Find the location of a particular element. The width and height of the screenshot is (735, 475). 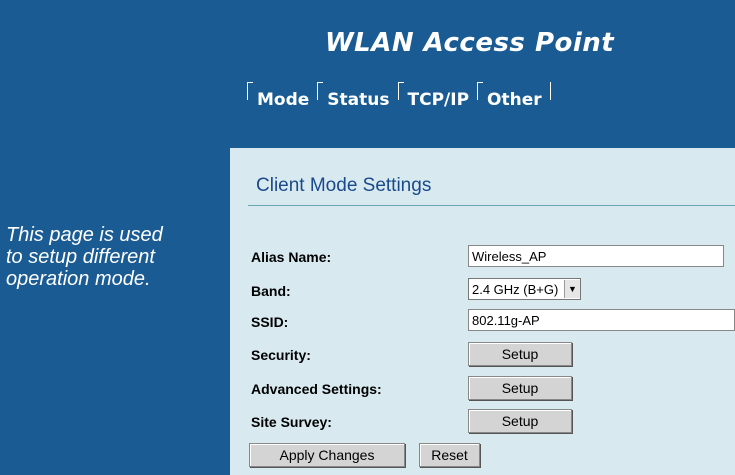

alias-name-label: Alias Name: is located at coordinates (291, 257).